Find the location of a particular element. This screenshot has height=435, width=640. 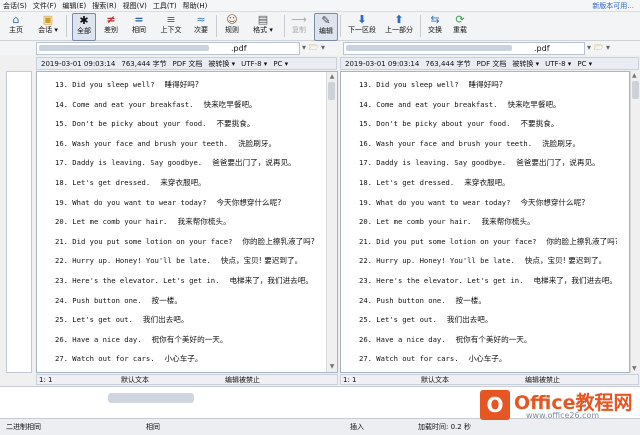

english-text: 25. Let's get out. is located at coordinates (398, 320).